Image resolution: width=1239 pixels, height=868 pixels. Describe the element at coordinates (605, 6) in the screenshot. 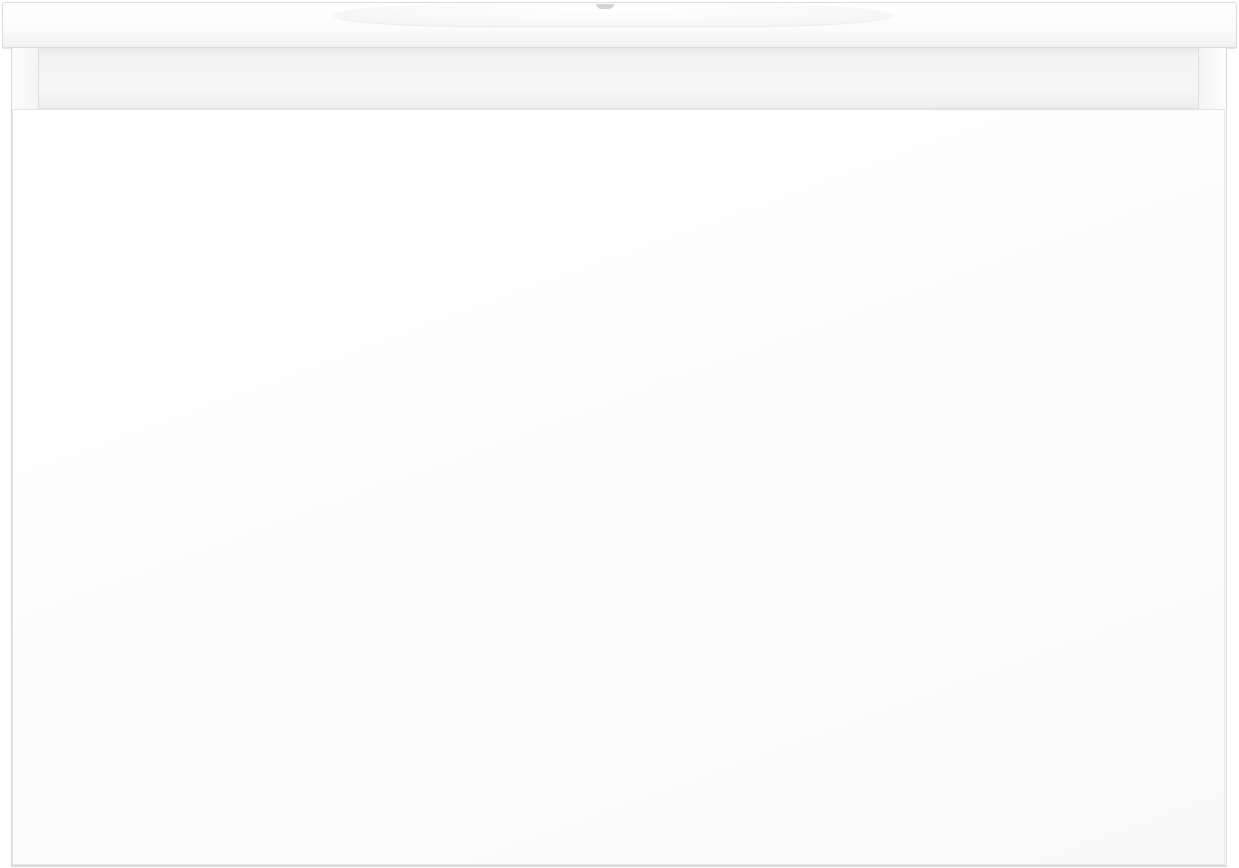

I see `tap-hole` at that location.